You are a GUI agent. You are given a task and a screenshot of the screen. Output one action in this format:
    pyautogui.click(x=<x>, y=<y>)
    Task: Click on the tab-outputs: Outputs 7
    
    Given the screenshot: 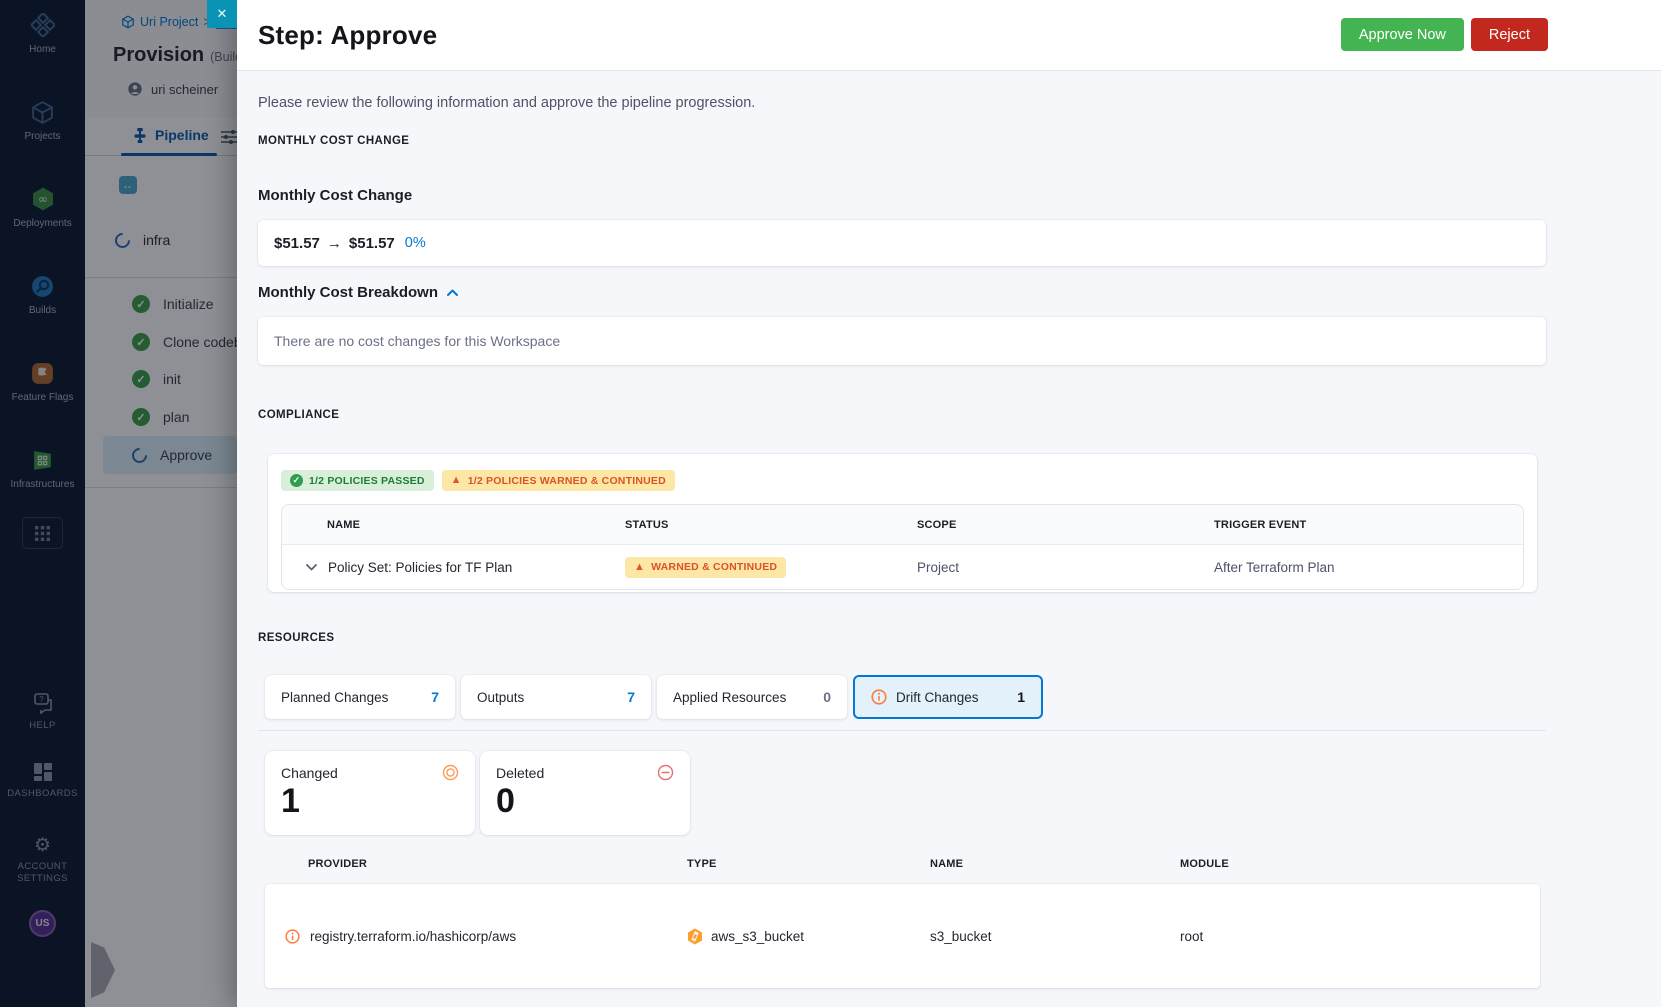 What is the action you would take?
    pyautogui.click(x=556, y=697)
    